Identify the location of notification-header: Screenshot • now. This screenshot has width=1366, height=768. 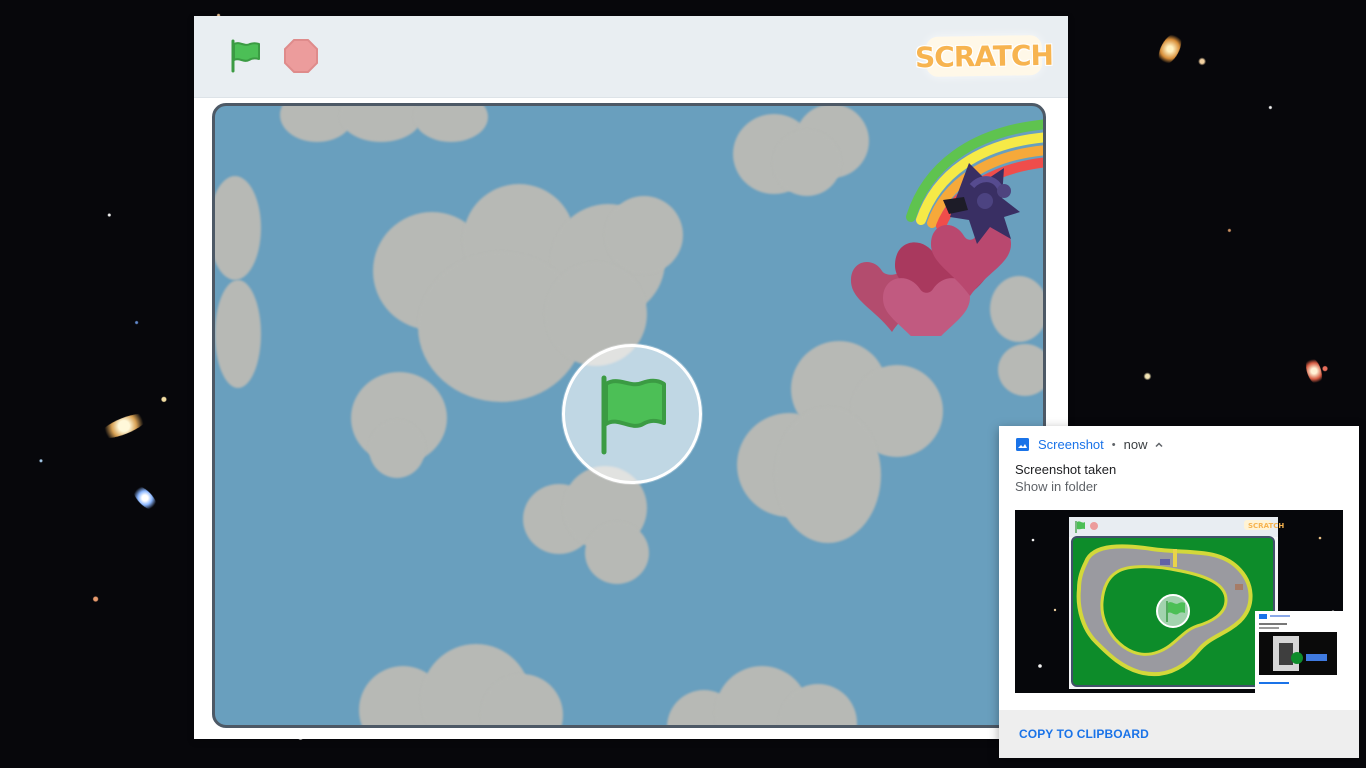
(1089, 444).